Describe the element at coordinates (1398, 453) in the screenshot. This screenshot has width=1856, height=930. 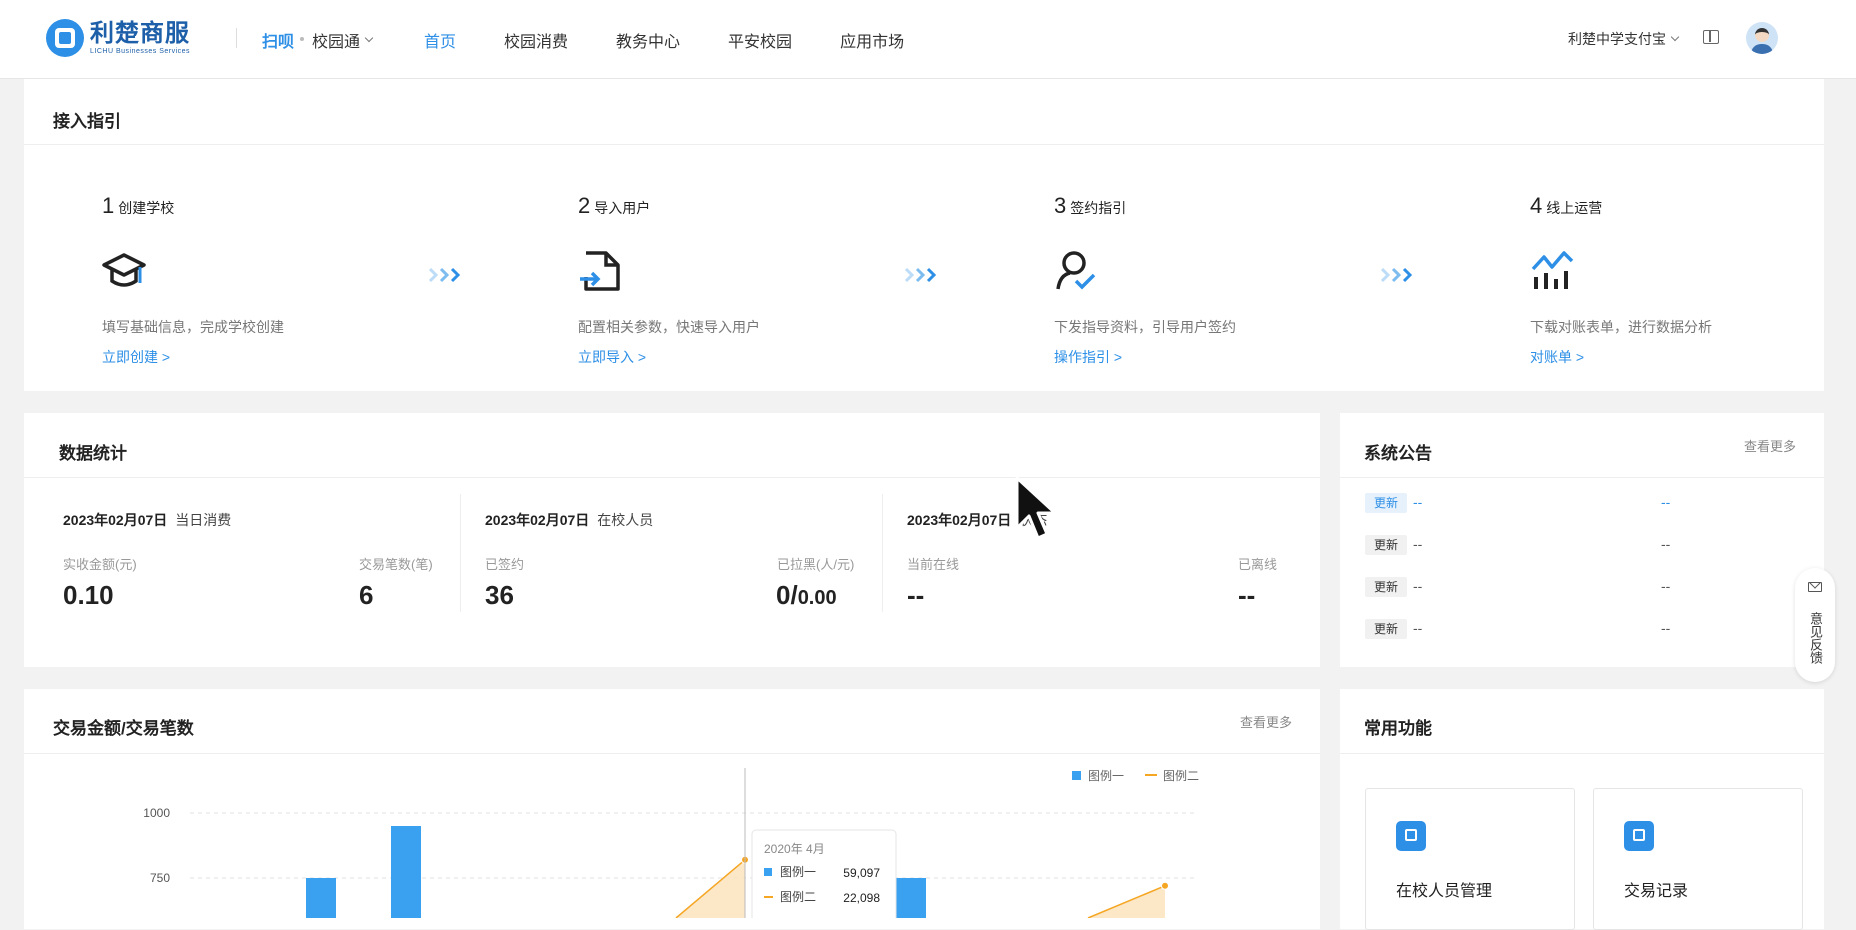
I see `notice-title: 系统公告` at that location.